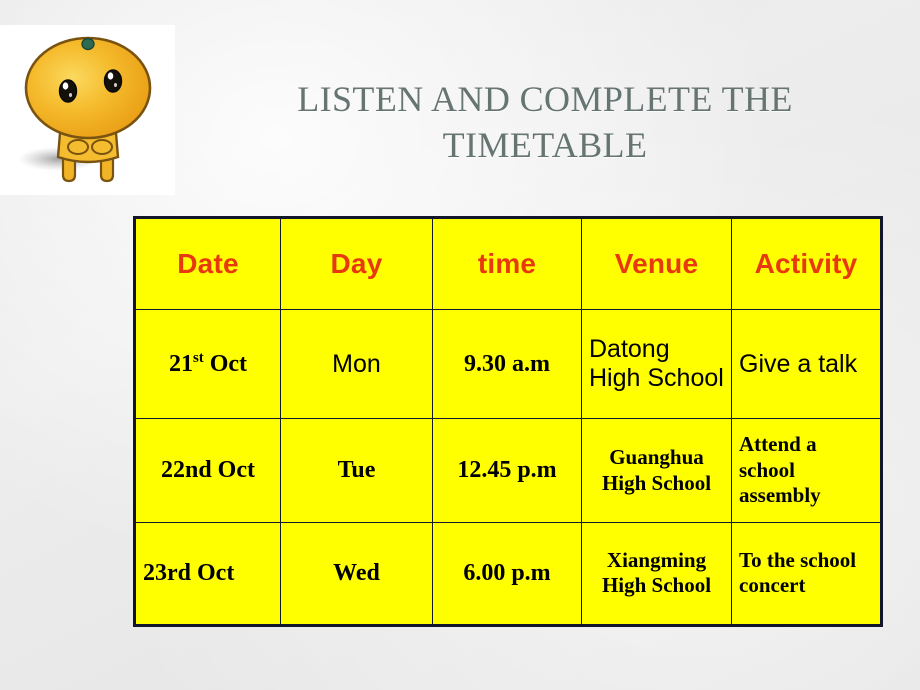 The image size is (920, 690). What do you see at coordinates (356, 263) in the screenshot?
I see `column-header-day: Day` at bounding box center [356, 263].